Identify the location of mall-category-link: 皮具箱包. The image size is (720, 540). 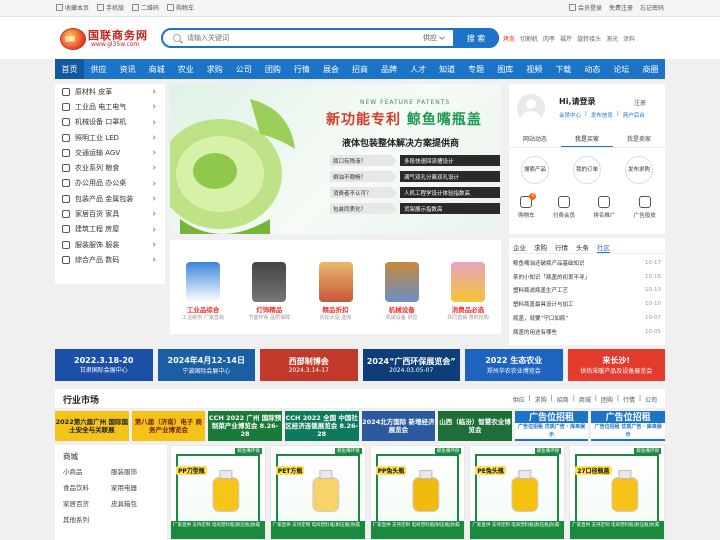
(135, 503).